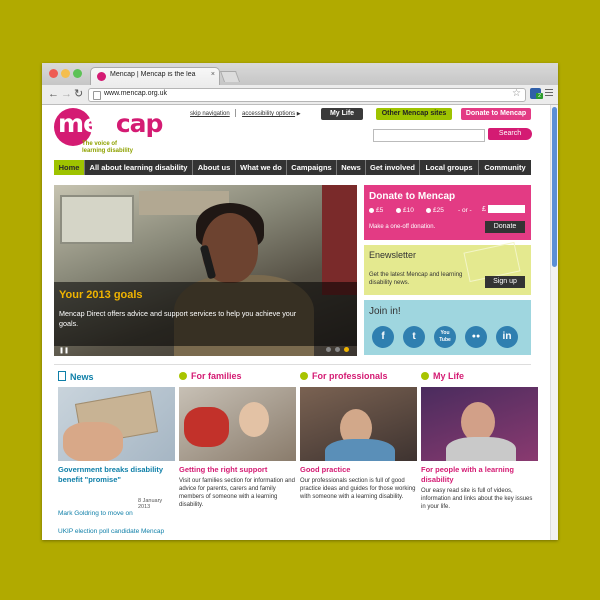  Describe the element at coordinates (402, 227) in the screenshot. I see `donate-note: Make a one-off donation.` at that location.